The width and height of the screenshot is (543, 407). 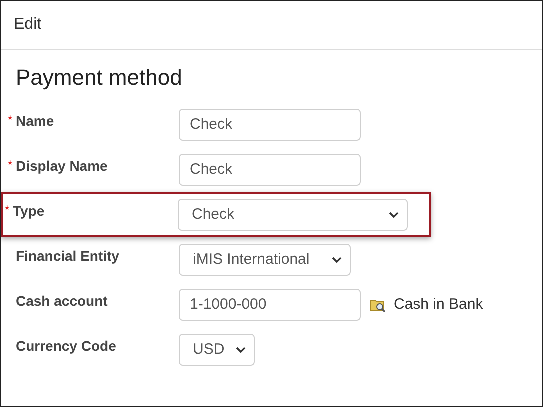 What do you see at coordinates (293, 215) in the screenshot?
I see `select-dropdown: Check` at bounding box center [293, 215].